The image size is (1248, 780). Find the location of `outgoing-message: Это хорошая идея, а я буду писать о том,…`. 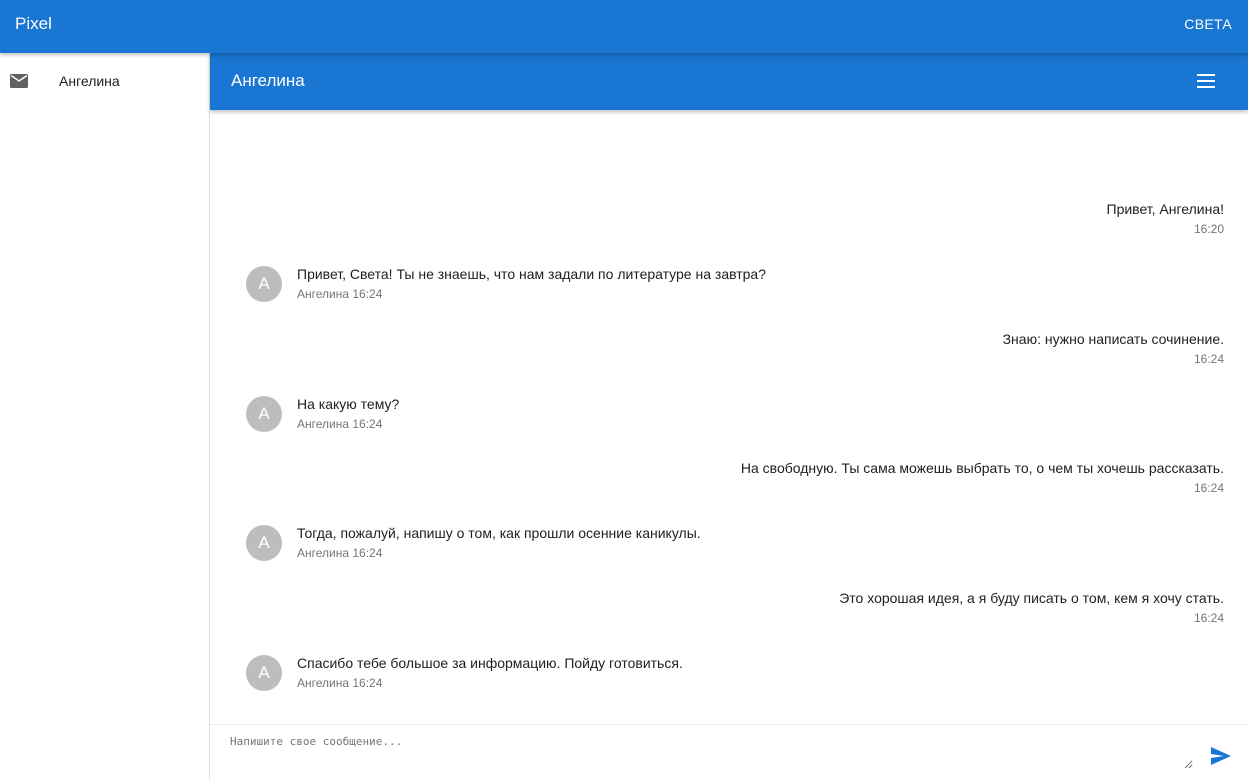

outgoing-message: Это хорошая идея, а я буду писать о том,… is located at coordinates (1031, 607).